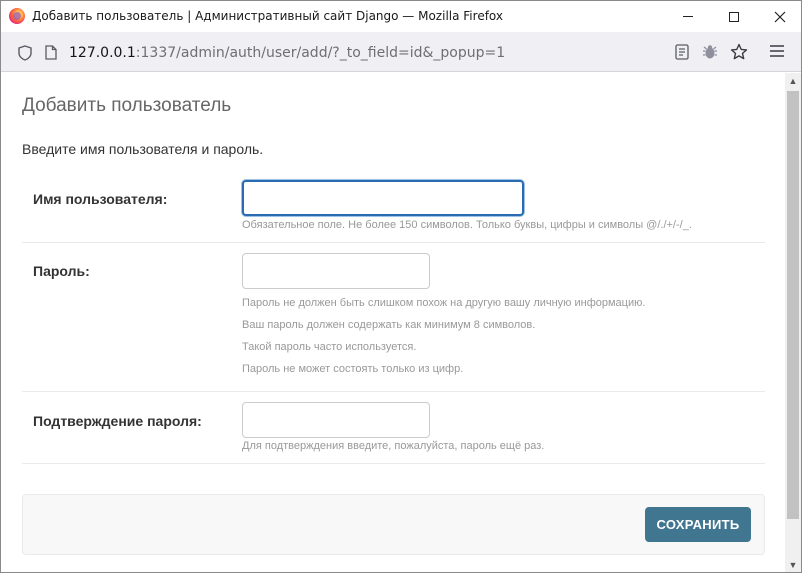 The image size is (802, 573). I want to click on submit-row: СОХРАНИТЬ, so click(393, 524).